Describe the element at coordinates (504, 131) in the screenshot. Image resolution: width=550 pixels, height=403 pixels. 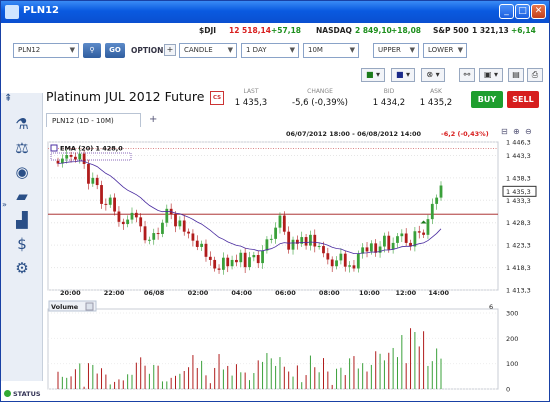
I see `zoom-fit-icon: ⊟` at that location.